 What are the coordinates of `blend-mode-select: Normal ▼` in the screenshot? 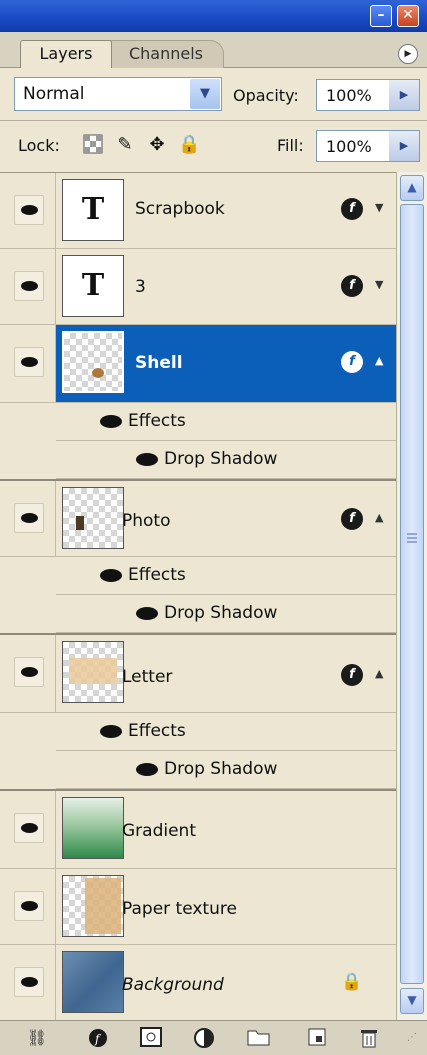 It's located at (118, 94).